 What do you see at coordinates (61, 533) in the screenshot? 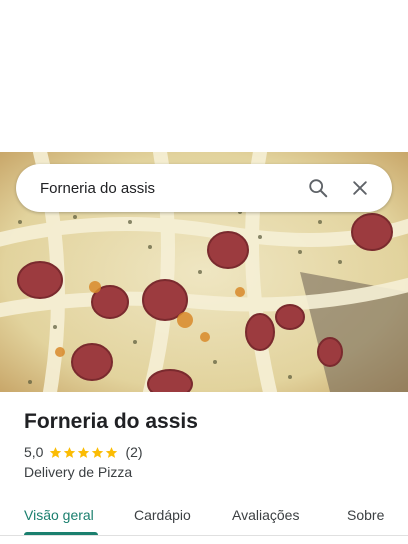
I see `active-tab-indicator` at bounding box center [61, 533].